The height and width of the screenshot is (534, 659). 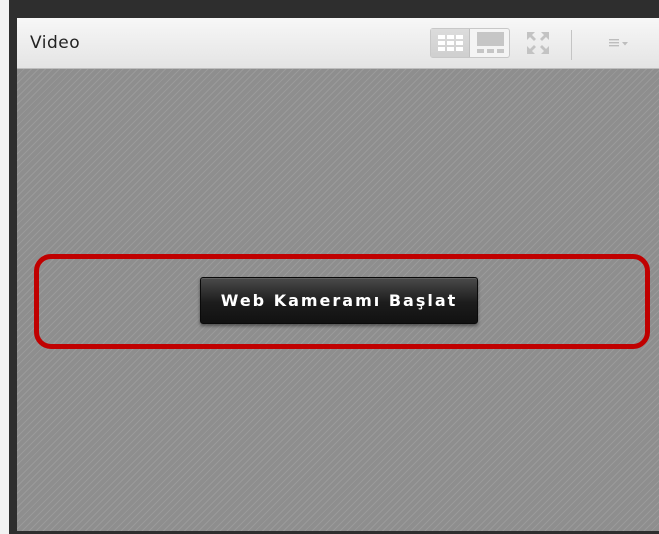 I want to click on layout-toggle, so click(x=470, y=43).